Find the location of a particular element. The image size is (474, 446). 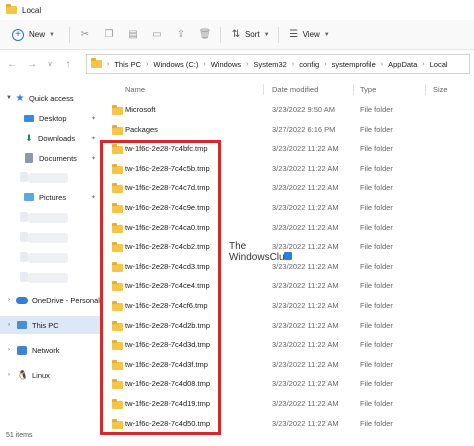

view-button: ☰ View ▼ is located at coordinates (308, 35).